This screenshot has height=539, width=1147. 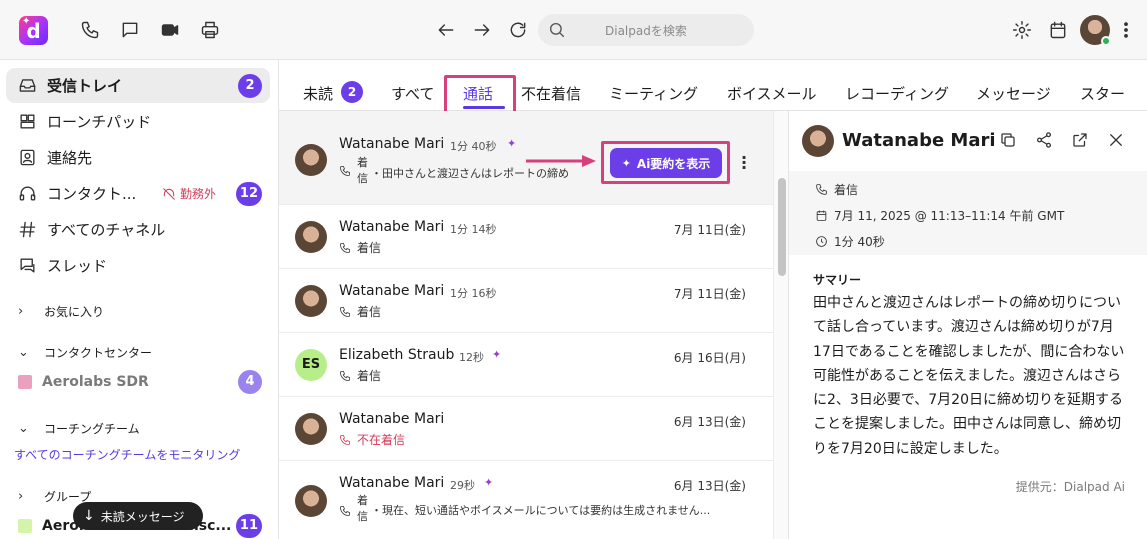 What do you see at coordinates (837, 280) in the screenshot?
I see `summary-heading: サマリー` at bounding box center [837, 280].